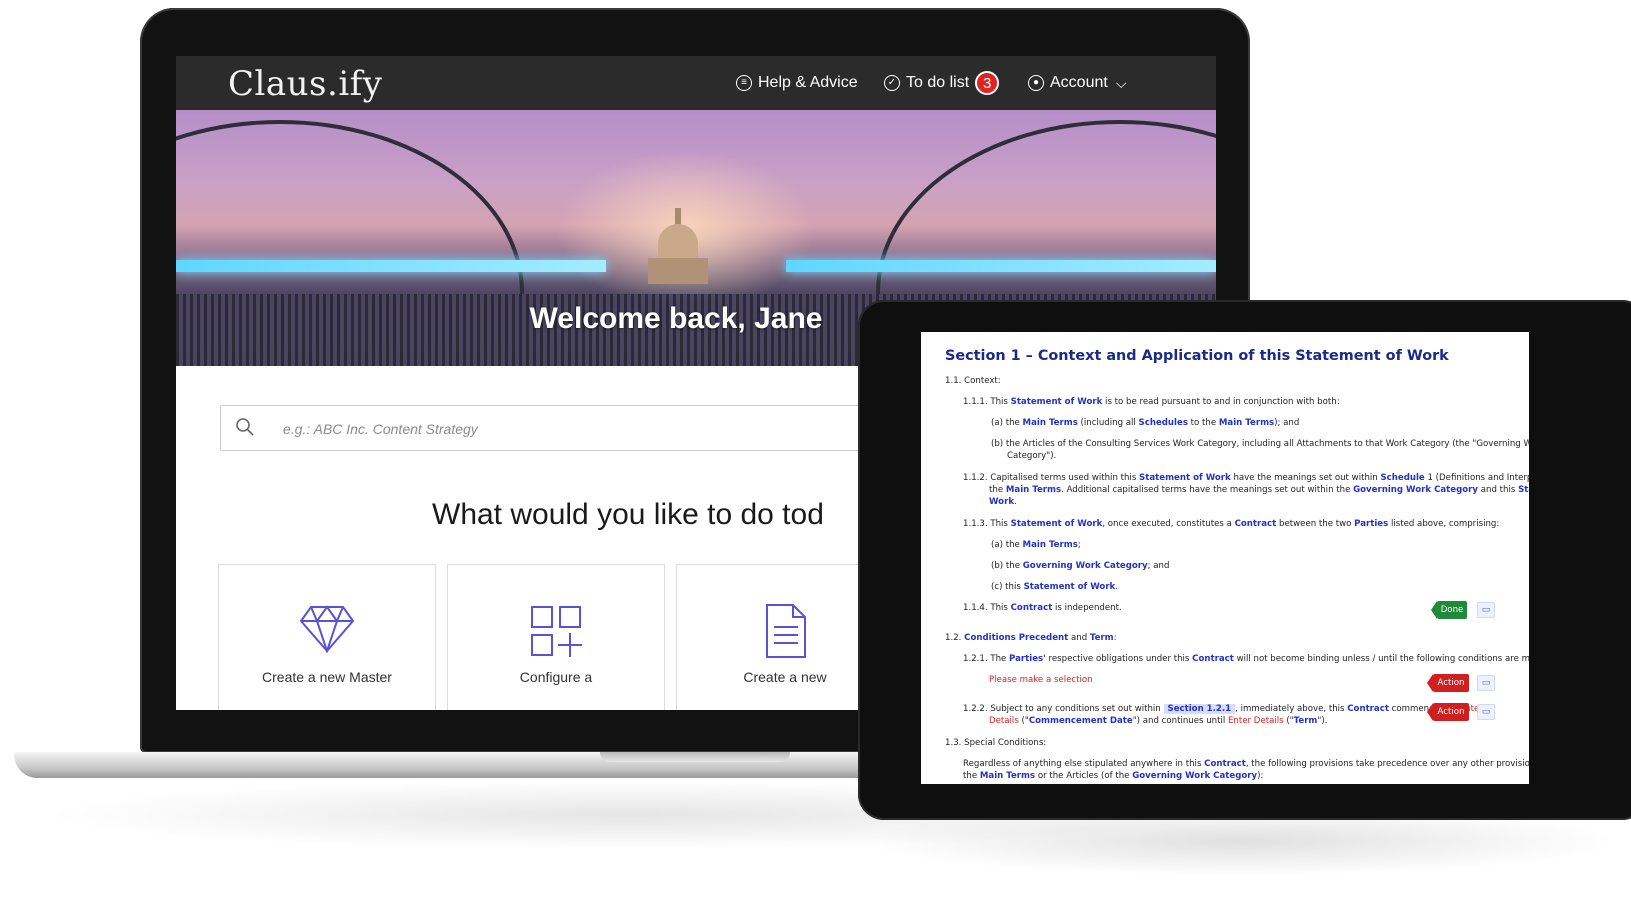  Describe the element at coordinates (987, 83) in the screenshot. I see `todo-count-badge: 3` at that location.